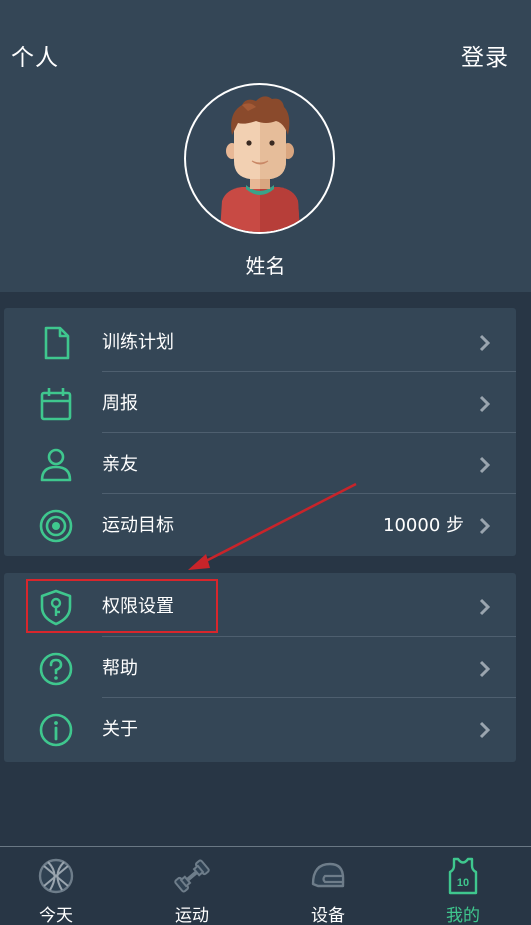 This screenshot has height=925, width=531. I want to click on document-icon, so click(57, 343).